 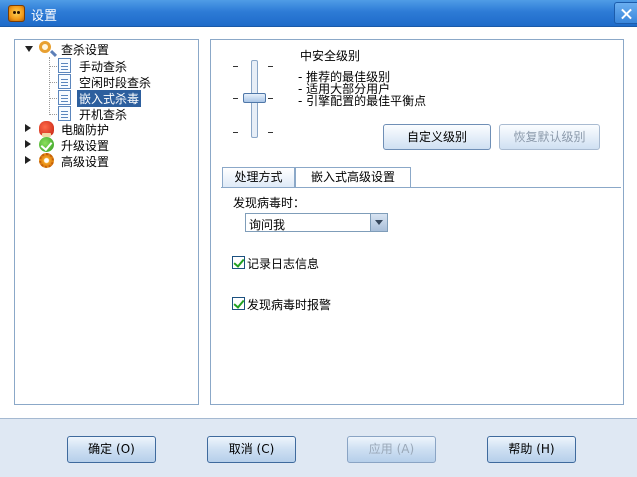 What do you see at coordinates (362, 89) in the screenshot?
I see `security-level-description: - 推荐的最佳级别 - 适用大部分用户 - 引擎配置的最佳平衡点` at bounding box center [362, 89].